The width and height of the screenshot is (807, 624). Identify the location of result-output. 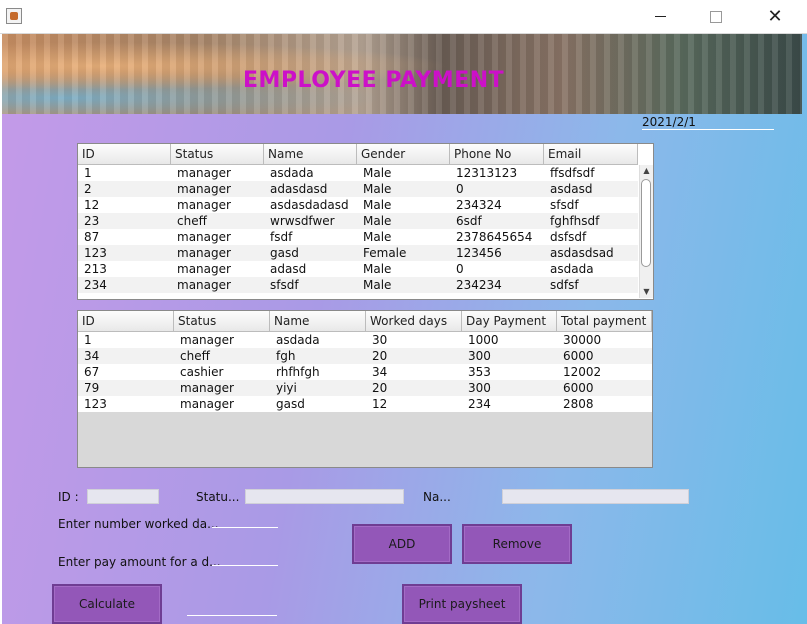
(232, 615).